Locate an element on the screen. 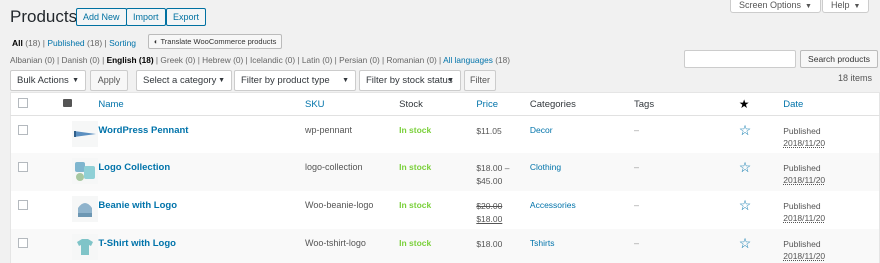 Image resolution: width=880 pixels, height=263 pixels. beanie-thumbnail is located at coordinates (85, 208).